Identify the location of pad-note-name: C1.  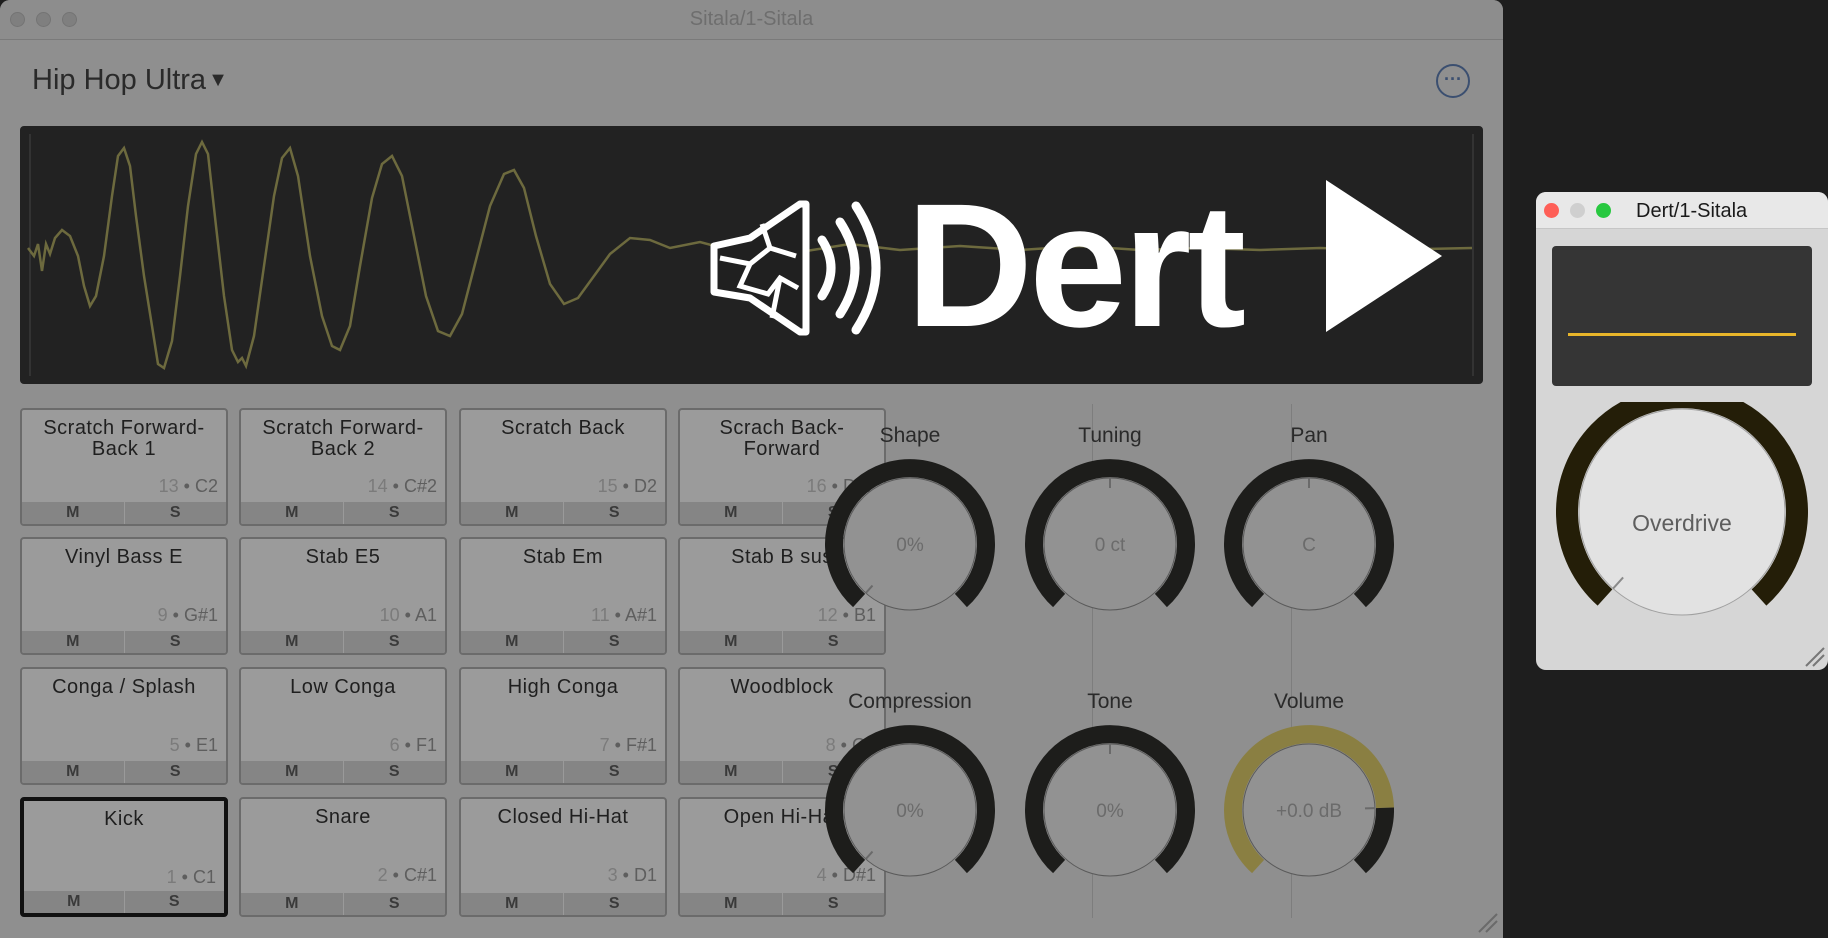
(204, 877).